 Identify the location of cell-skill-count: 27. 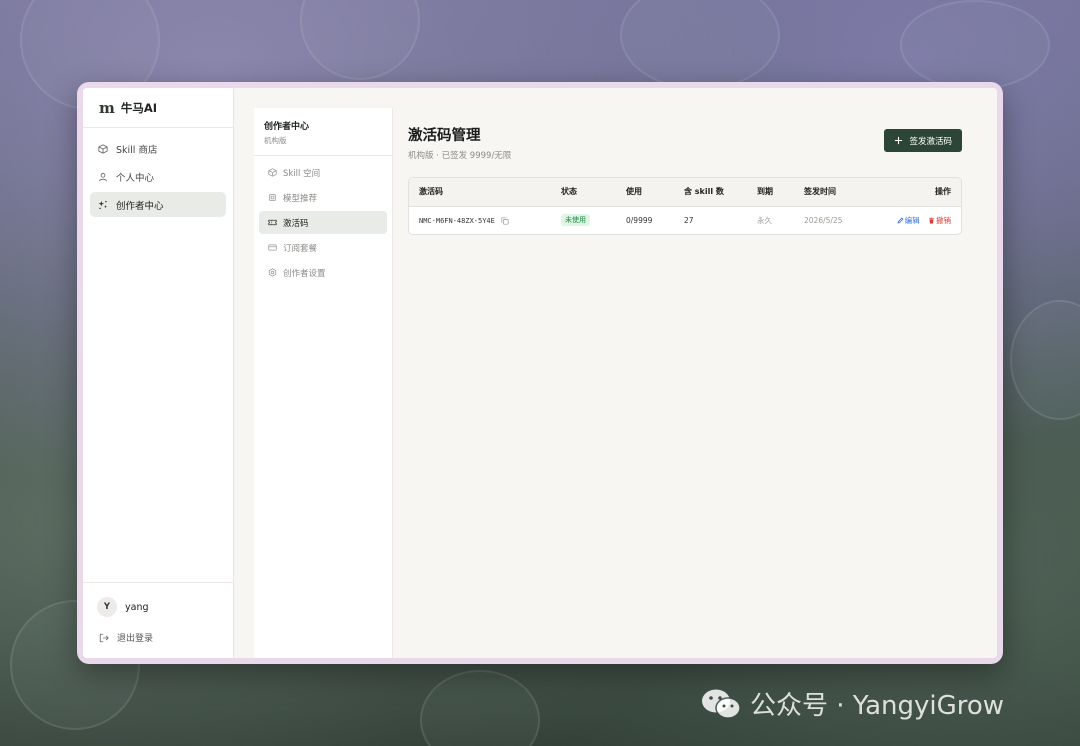
(689, 220).